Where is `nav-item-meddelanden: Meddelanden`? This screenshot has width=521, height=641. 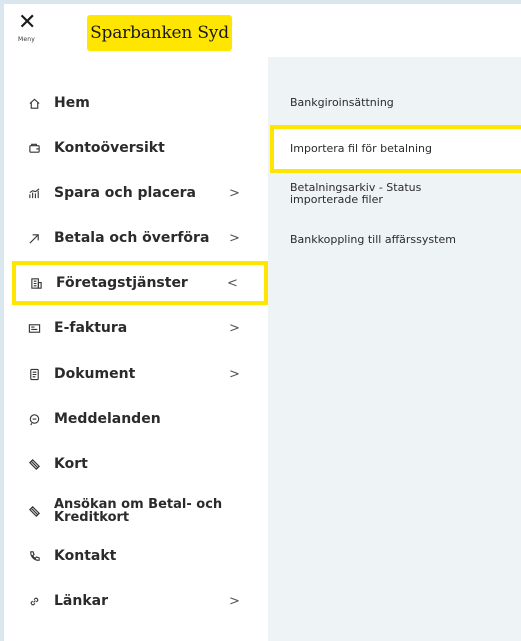 nav-item-meddelanden: Meddelanden is located at coordinates (140, 419).